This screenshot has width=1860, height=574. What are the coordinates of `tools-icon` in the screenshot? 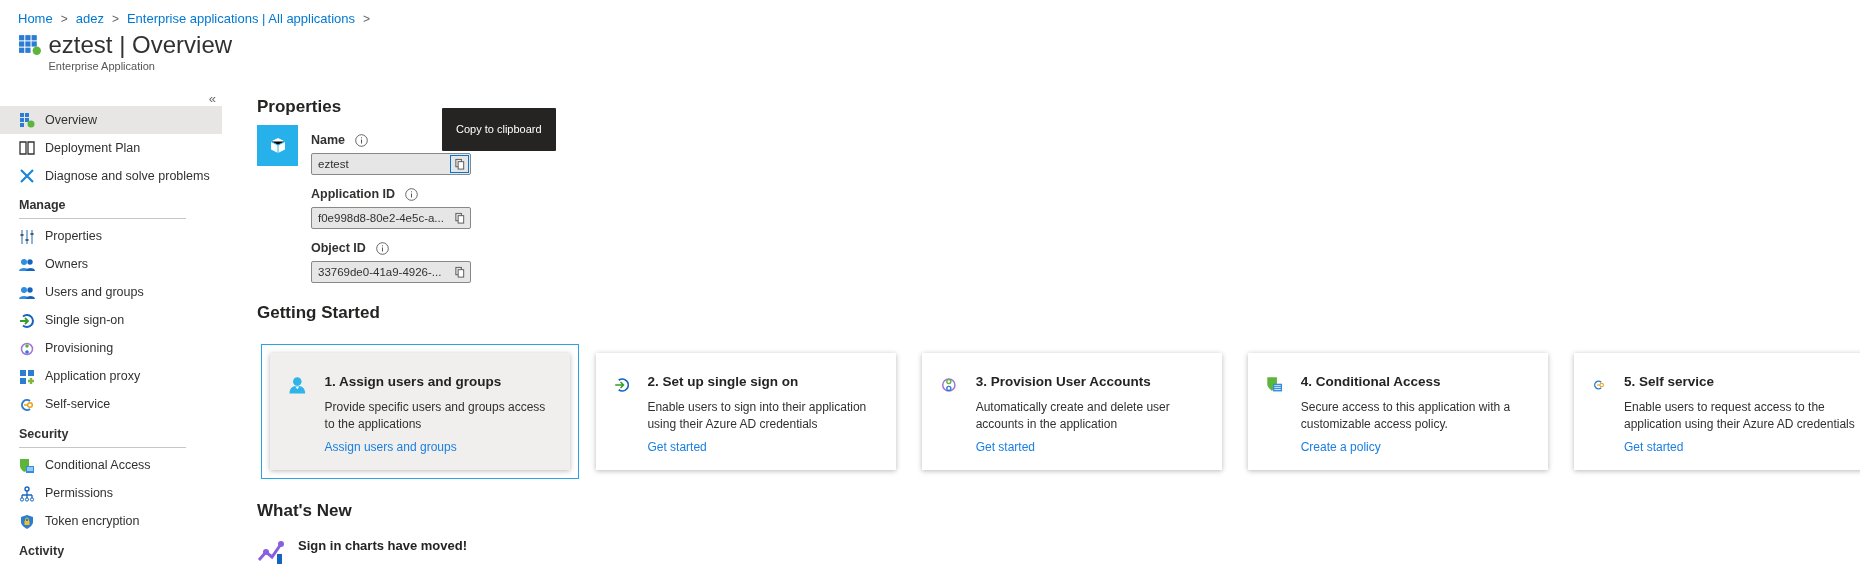 It's located at (27, 176).